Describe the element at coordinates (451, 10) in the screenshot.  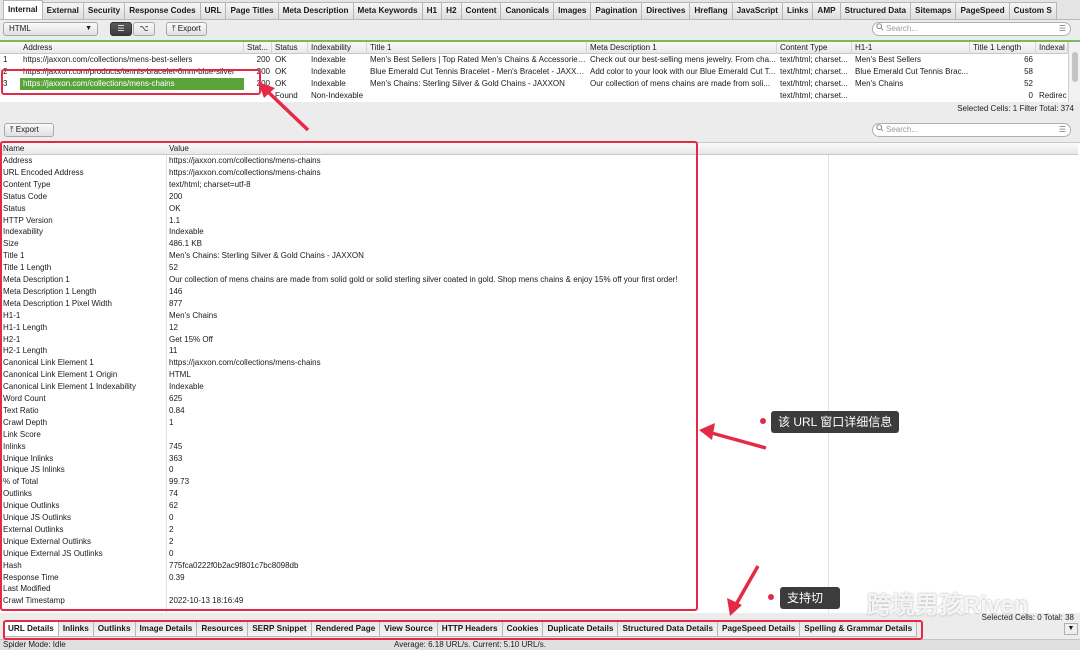
I see `tab-h2: H2` at that location.